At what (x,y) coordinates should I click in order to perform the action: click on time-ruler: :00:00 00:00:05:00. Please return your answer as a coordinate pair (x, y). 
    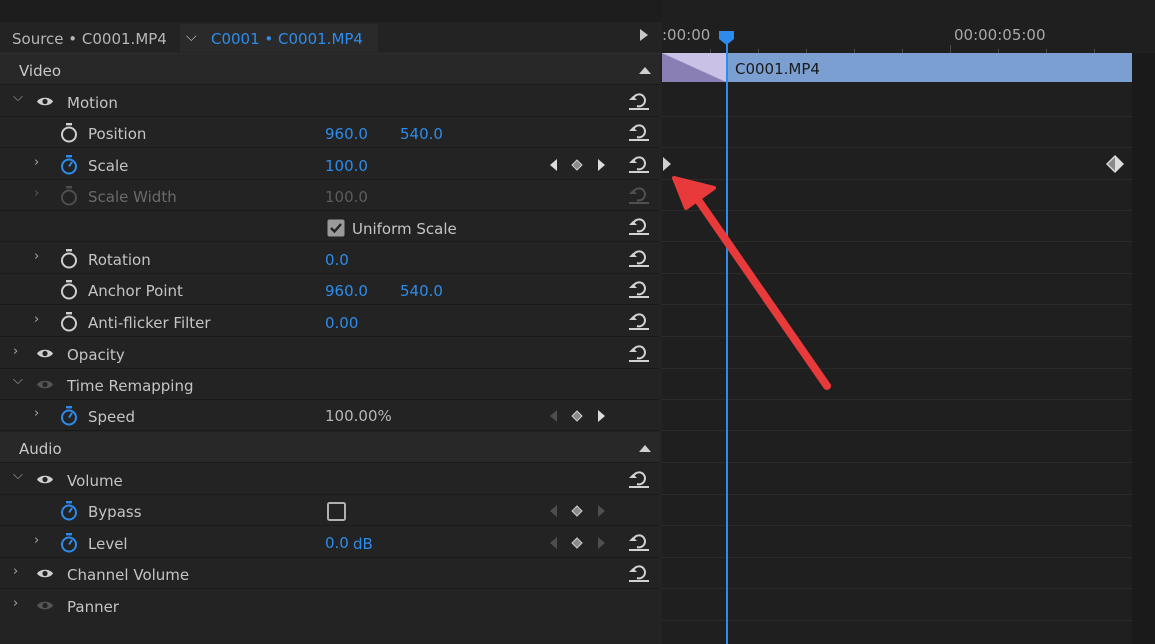
    Looking at the image, I should click on (908, 26).